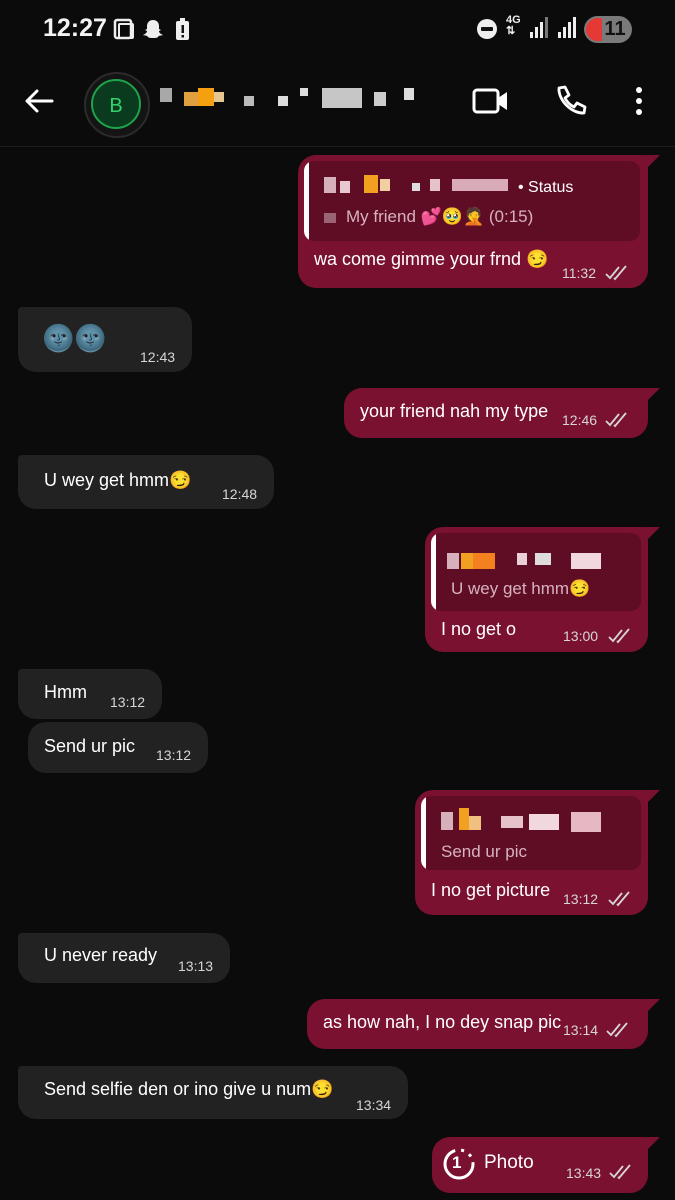  I want to click on signal-icon, so click(539, 27).